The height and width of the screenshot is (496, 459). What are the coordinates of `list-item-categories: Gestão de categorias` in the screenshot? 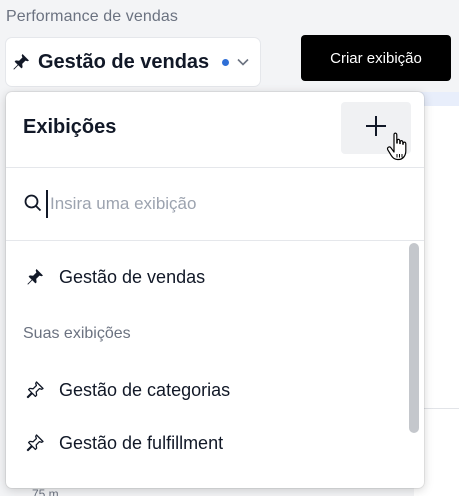 It's located at (205, 390).